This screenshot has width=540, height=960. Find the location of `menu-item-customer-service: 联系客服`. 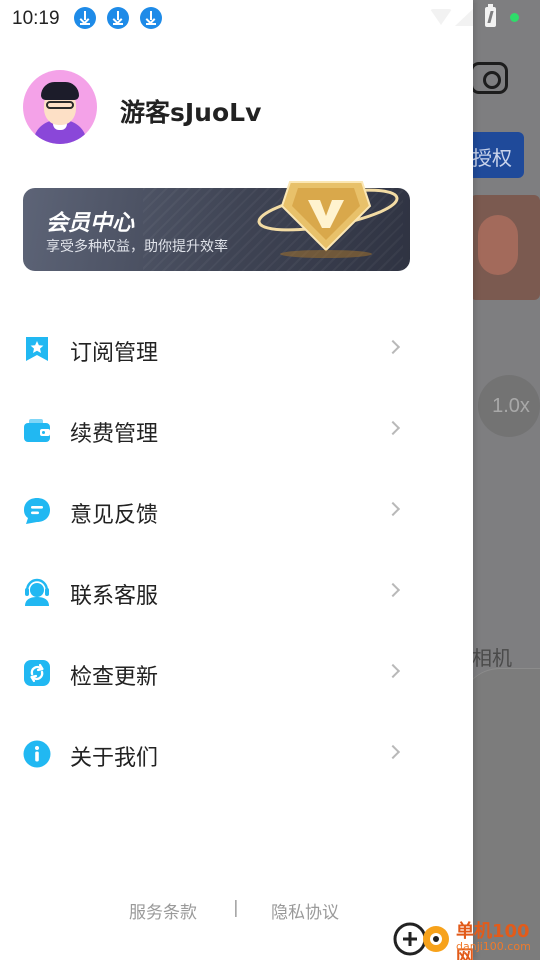

menu-item-customer-service: 联系客服 is located at coordinates (236, 592).